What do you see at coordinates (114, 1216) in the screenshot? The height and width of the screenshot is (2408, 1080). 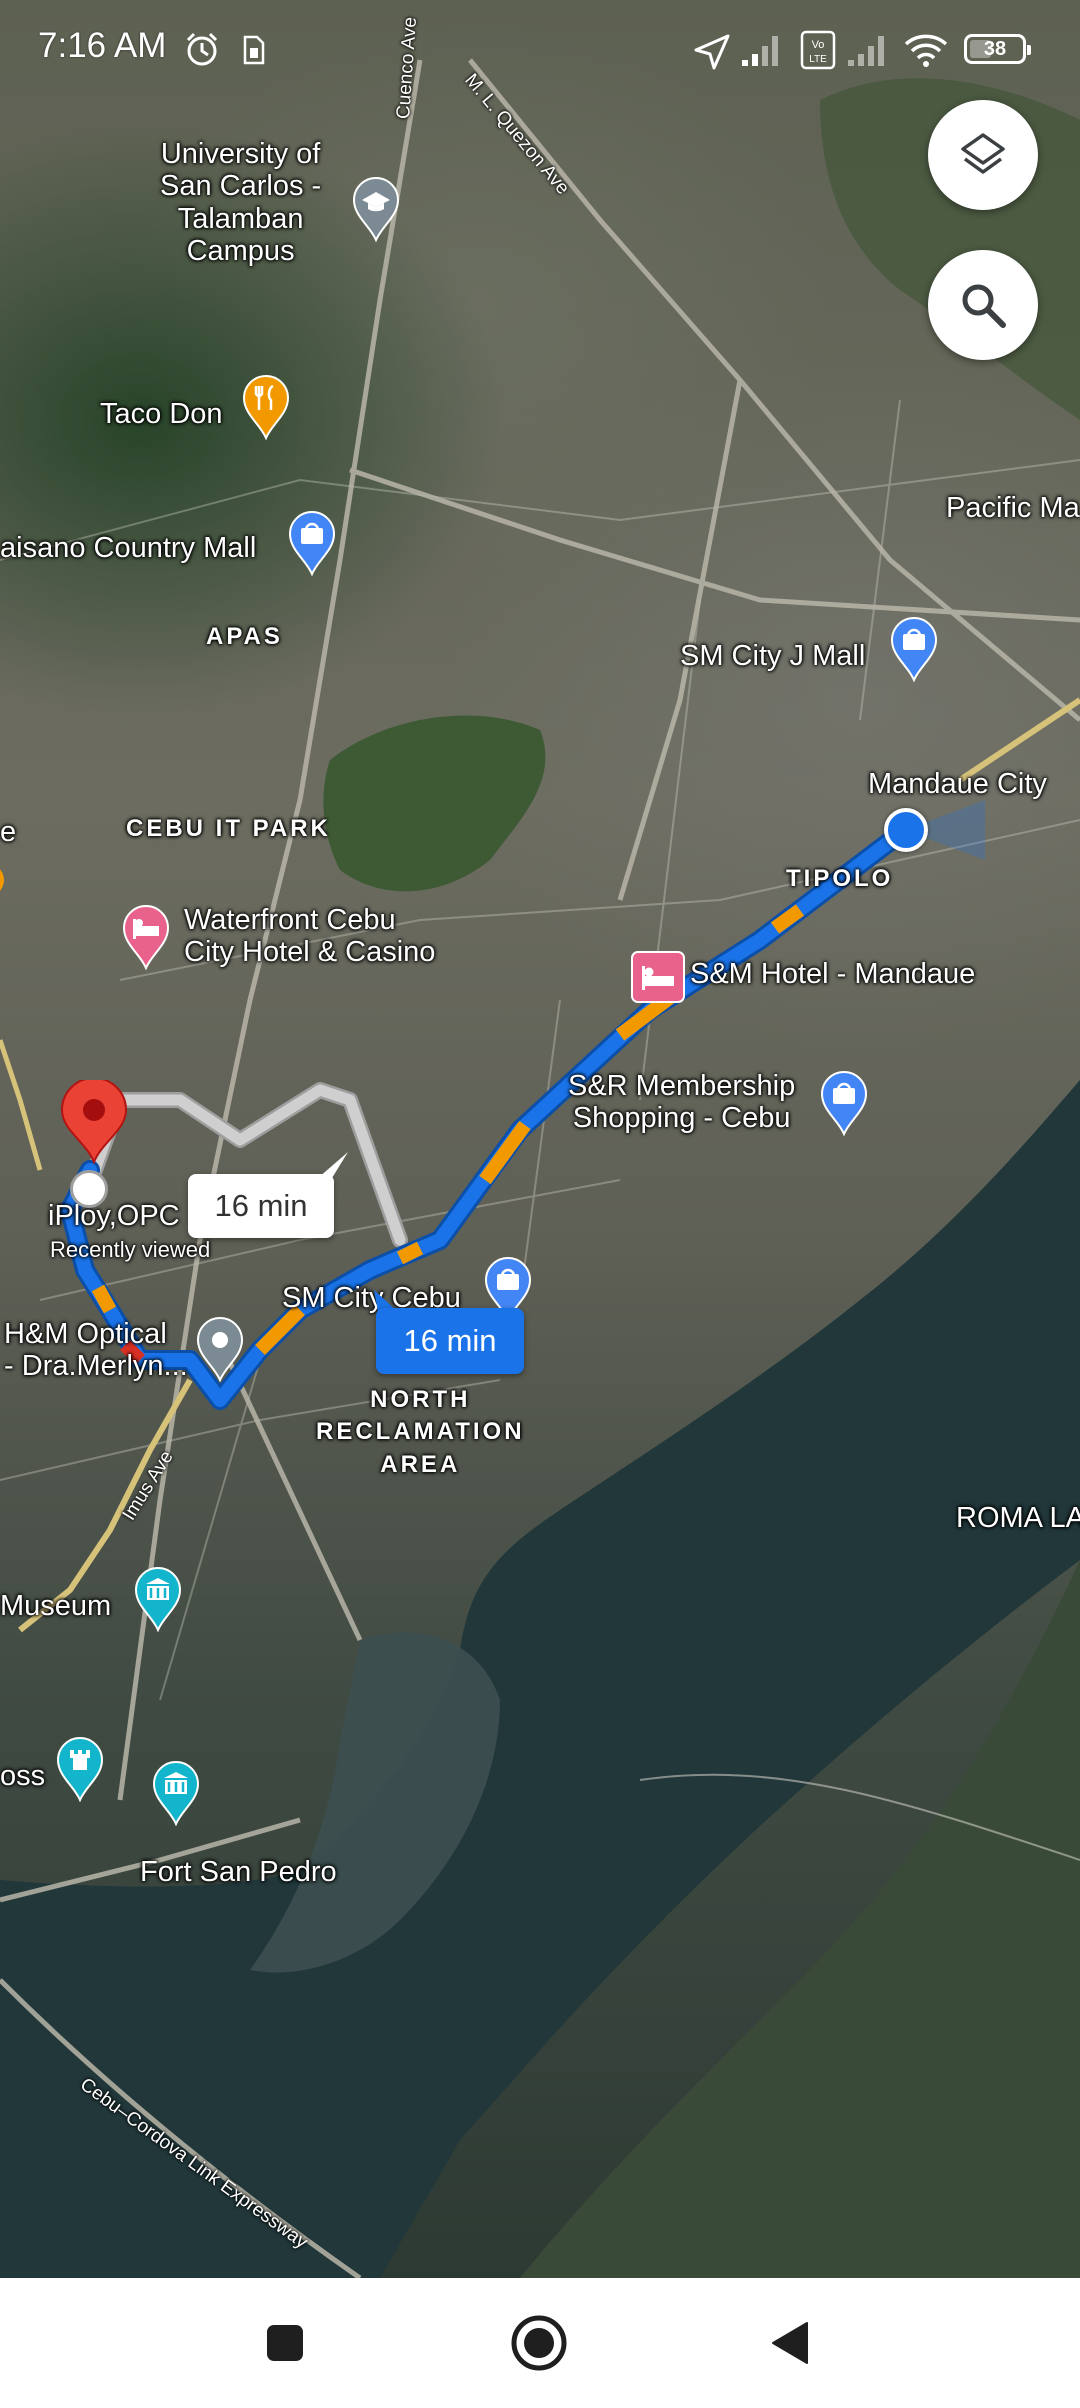 I see `iploy-label: iPloy,OPC` at bounding box center [114, 1216].